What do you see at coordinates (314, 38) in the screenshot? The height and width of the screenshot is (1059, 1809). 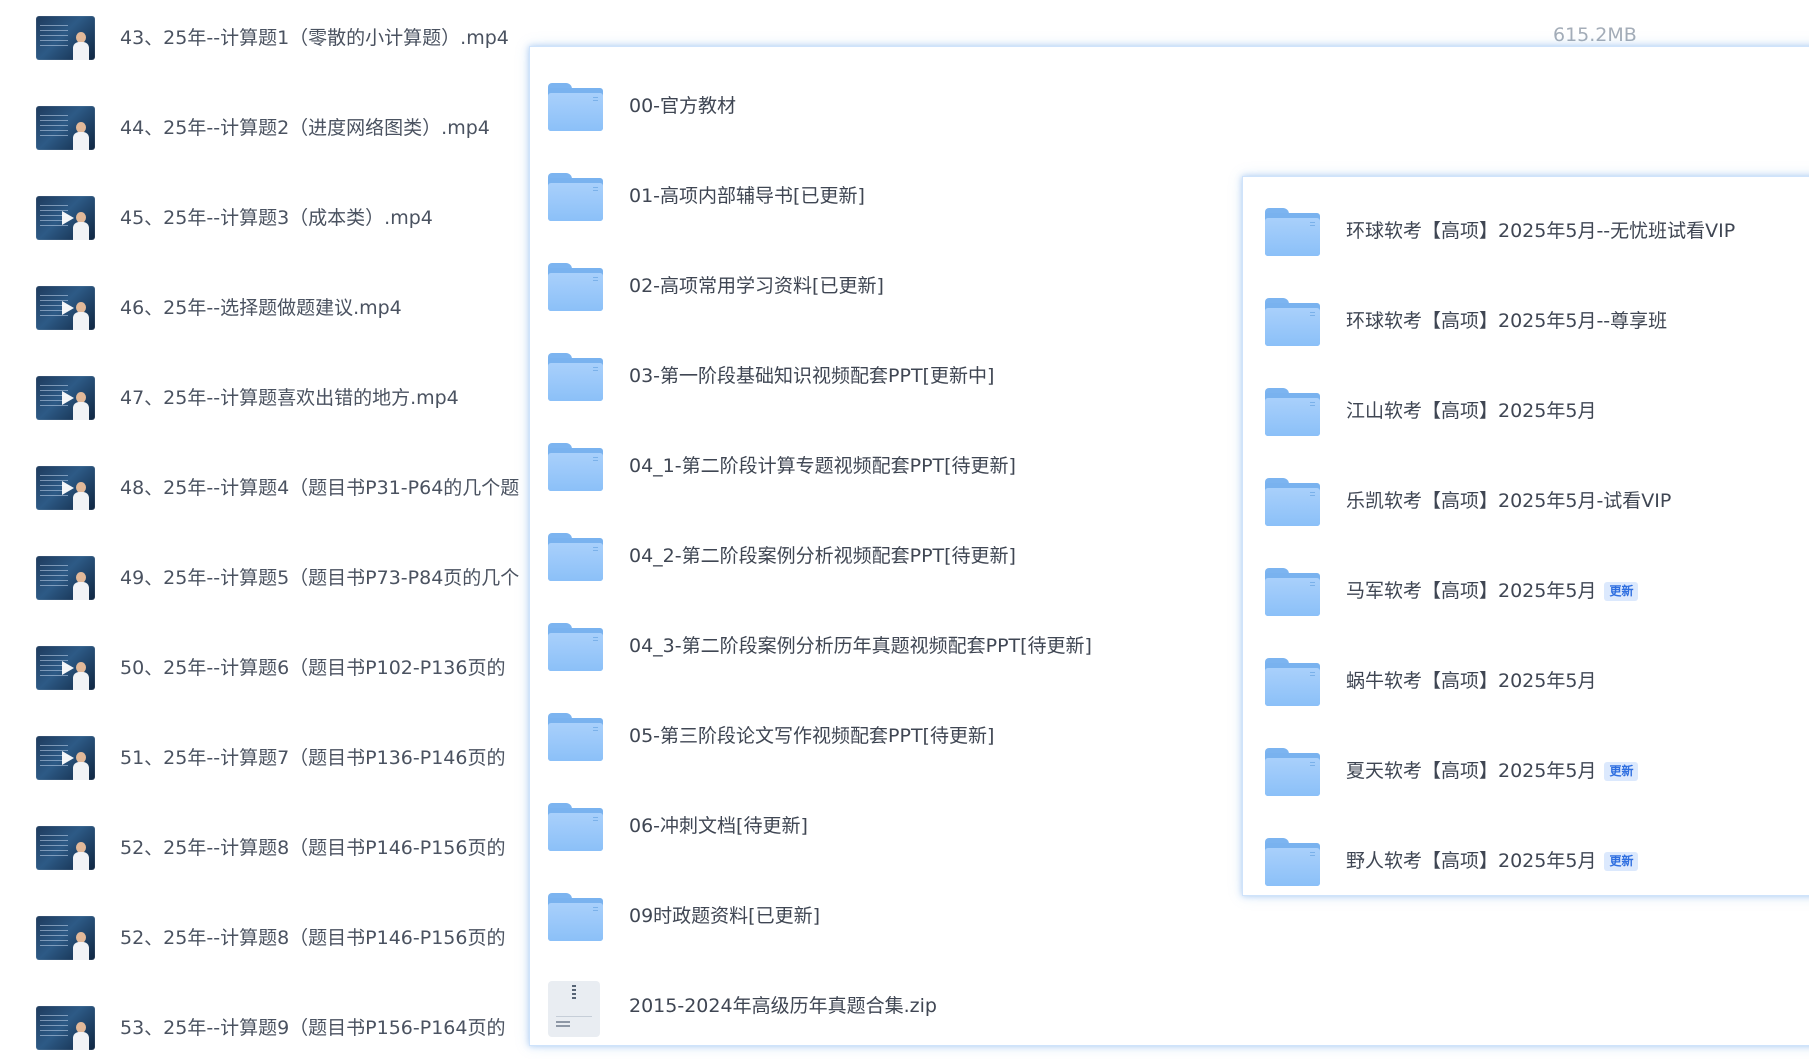 I see `video-file-name: 43、25年--计算题1（零散的小计算题）.mp4` at bounding box center [314, 38].